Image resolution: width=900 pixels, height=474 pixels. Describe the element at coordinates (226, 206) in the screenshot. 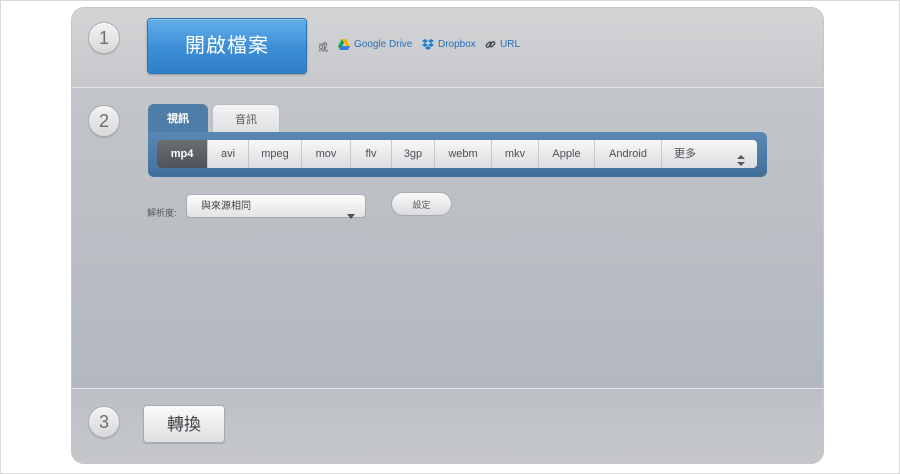

I see `resolution-value: 與來源相同` at that location.